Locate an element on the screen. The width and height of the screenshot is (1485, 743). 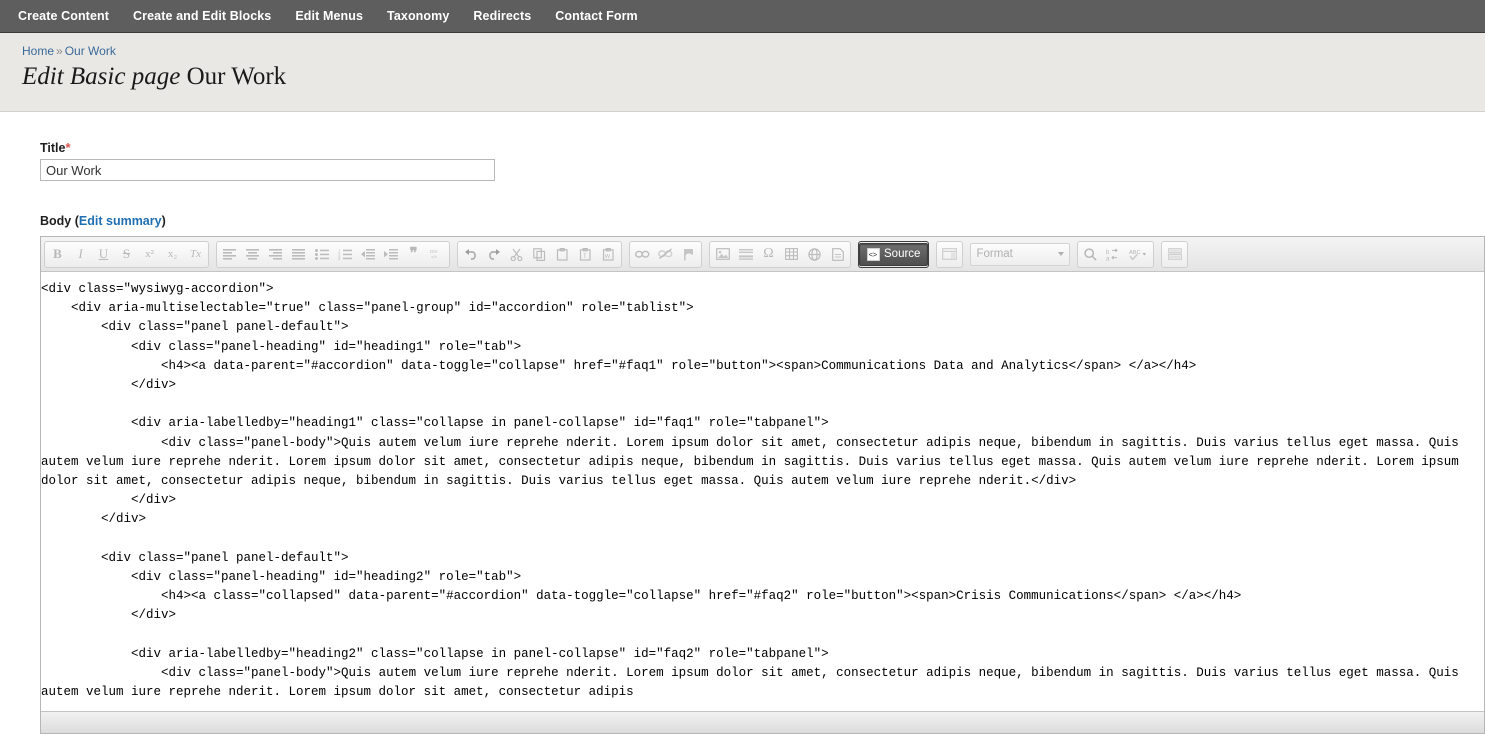
subscript-glyph: x₂ is located at coordinates (172, 254).